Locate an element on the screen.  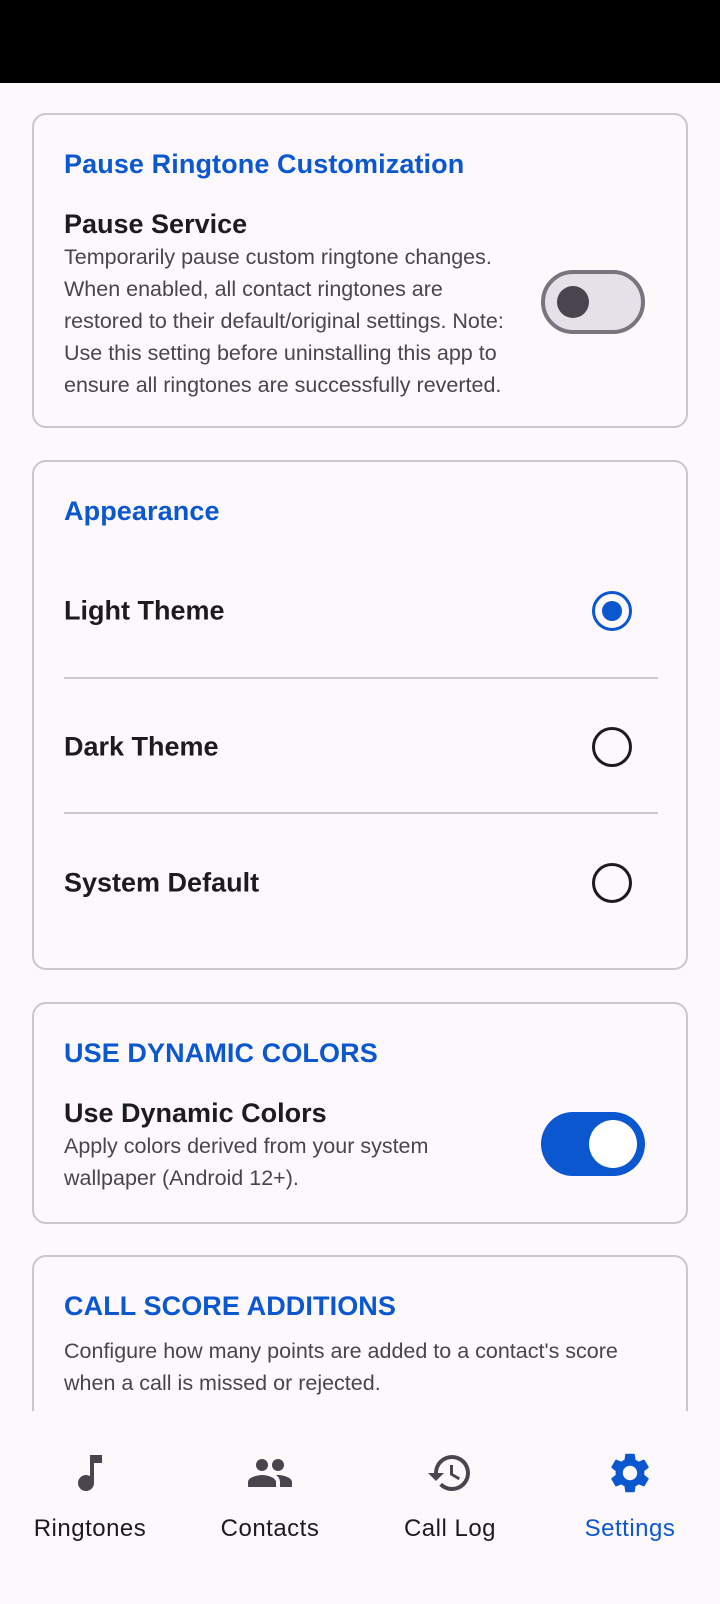
call-score-card-title: CALL SCORE ADDITIONS is located at coordinates (230, 1306).